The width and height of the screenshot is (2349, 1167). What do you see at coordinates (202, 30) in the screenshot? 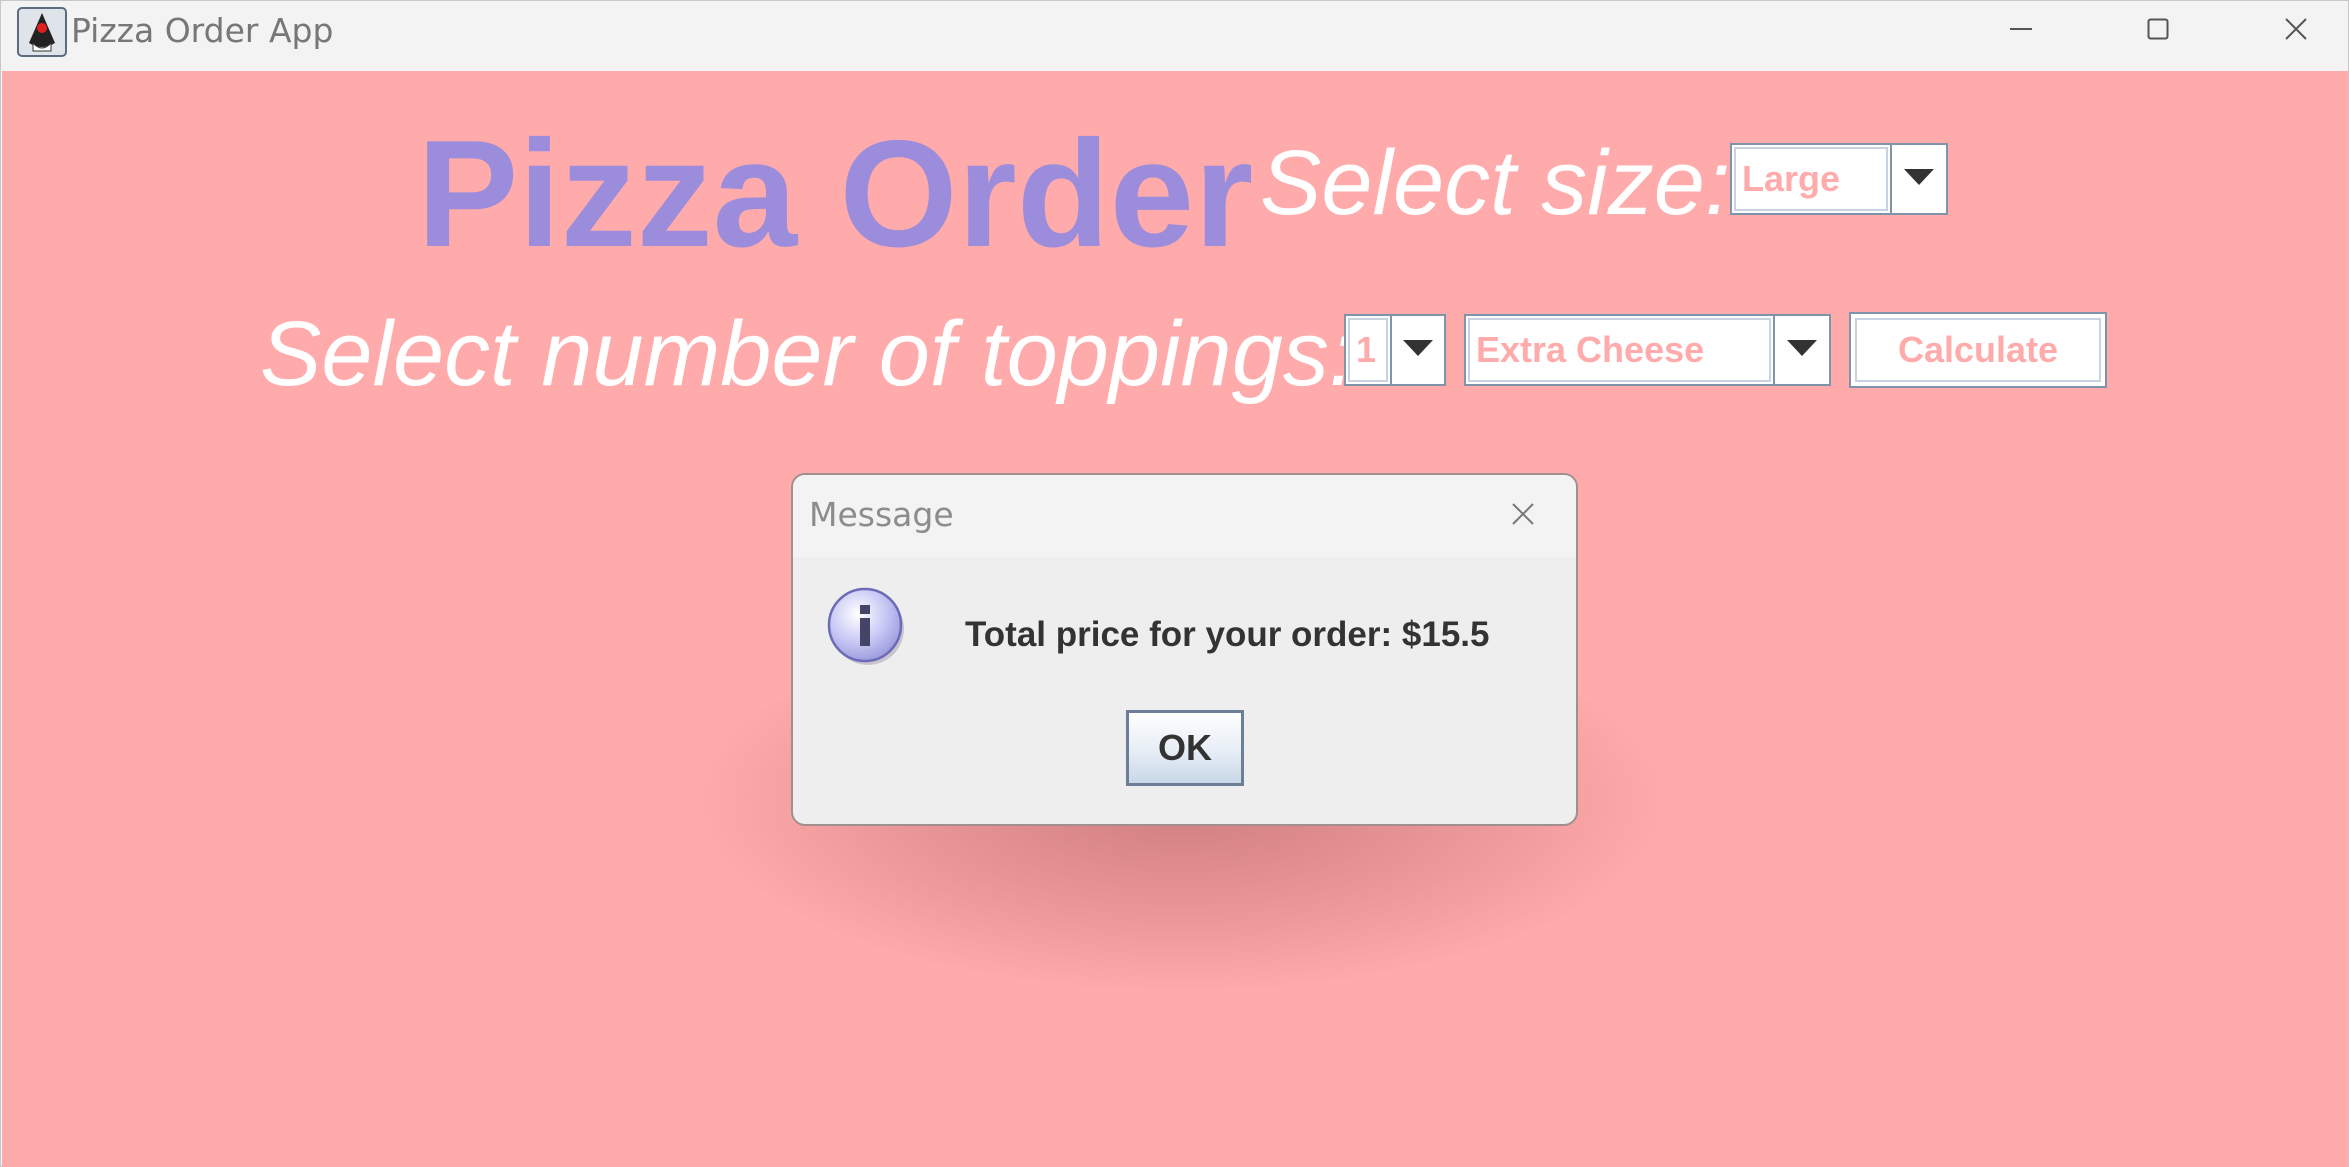
I see `window-title: Pizza Order App` at bounding box center [202, 30].